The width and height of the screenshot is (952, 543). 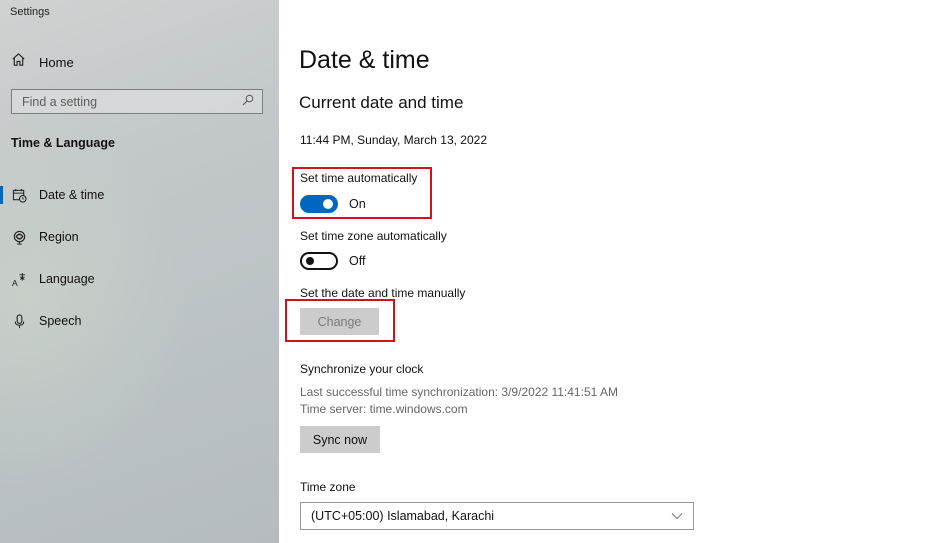 What do you see at coordinates (122, 101) in the screenshot?
I see `search-input` at bounding box center [122, 101].